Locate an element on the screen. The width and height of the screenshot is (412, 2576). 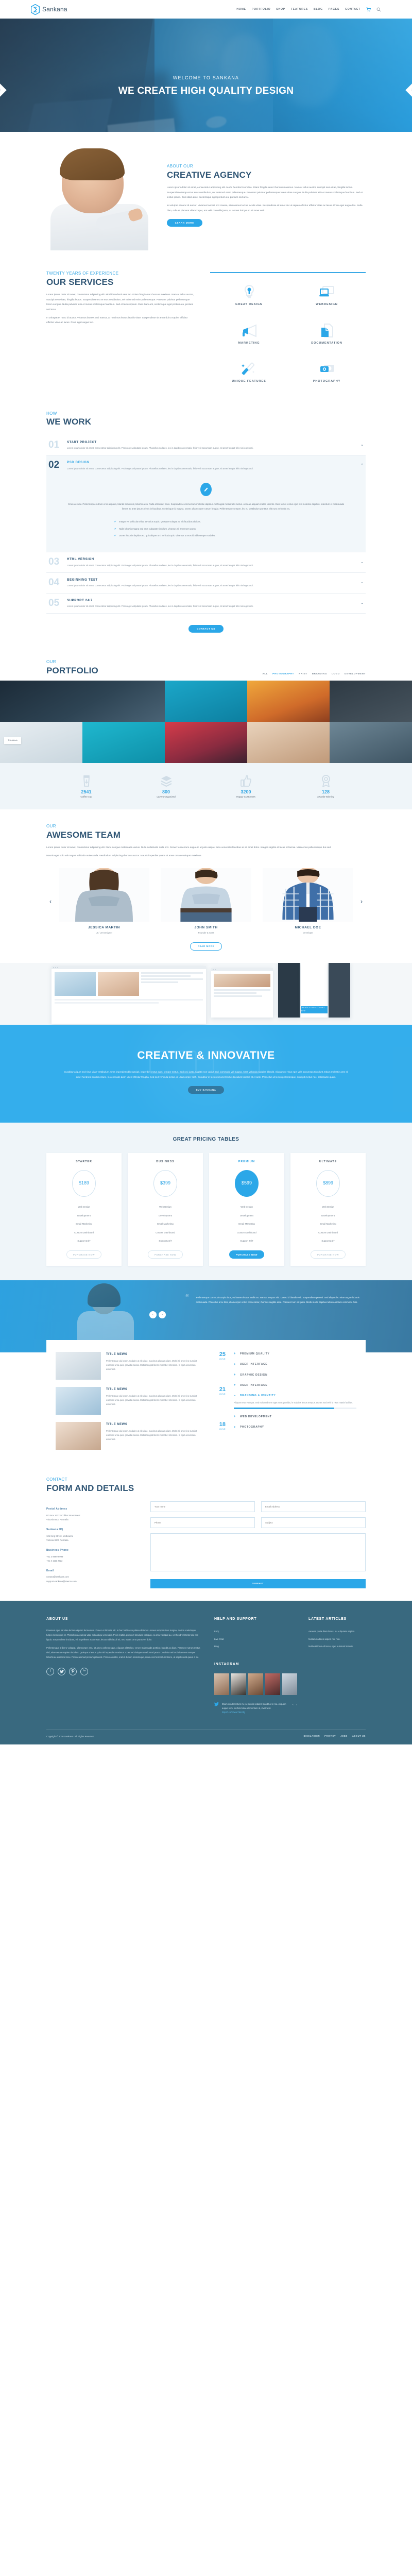
facebook-icon: f is located at coordinates (50, 1671).